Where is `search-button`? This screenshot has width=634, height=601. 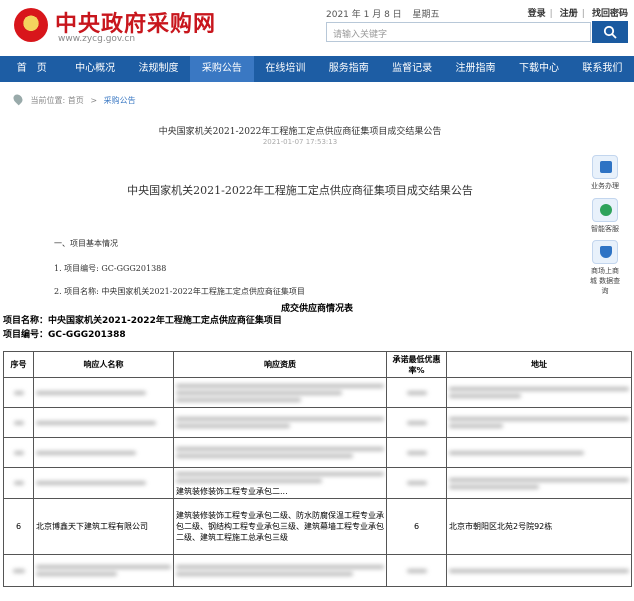
search-button is located at coordinates (610, 32).